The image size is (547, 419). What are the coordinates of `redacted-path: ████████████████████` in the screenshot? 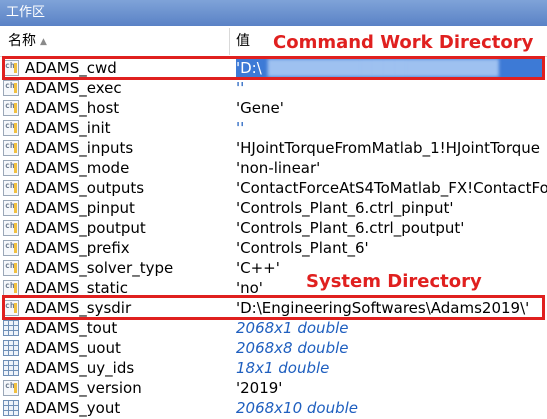 It's located at (383, 68).